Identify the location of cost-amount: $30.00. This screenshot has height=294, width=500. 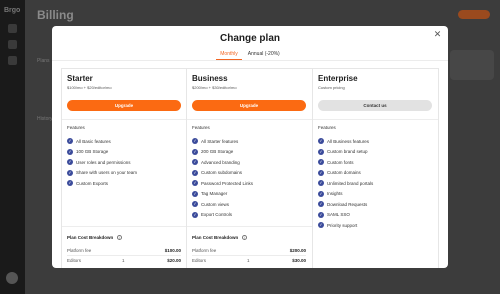
(299, 260).